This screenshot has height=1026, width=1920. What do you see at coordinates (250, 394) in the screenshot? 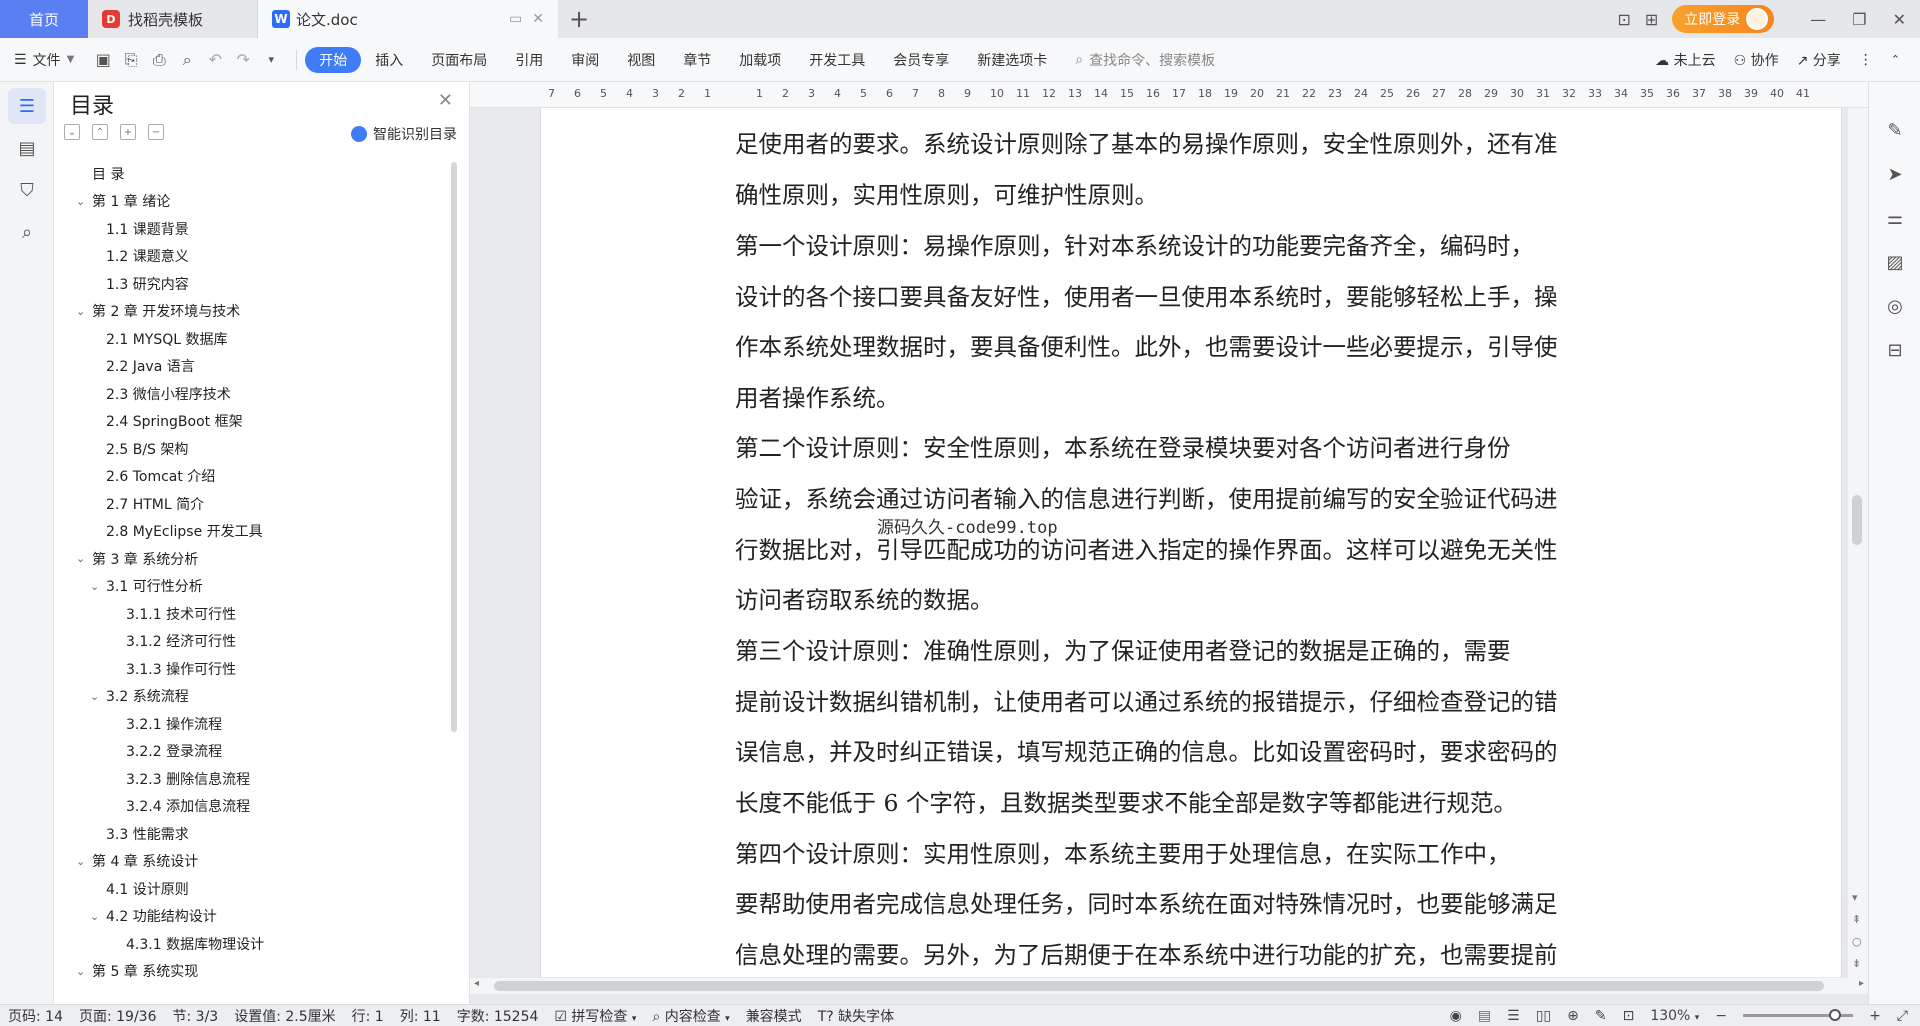
I see `toc-item: 2.3 微信小程序技术` at bounding box center [250, 394].